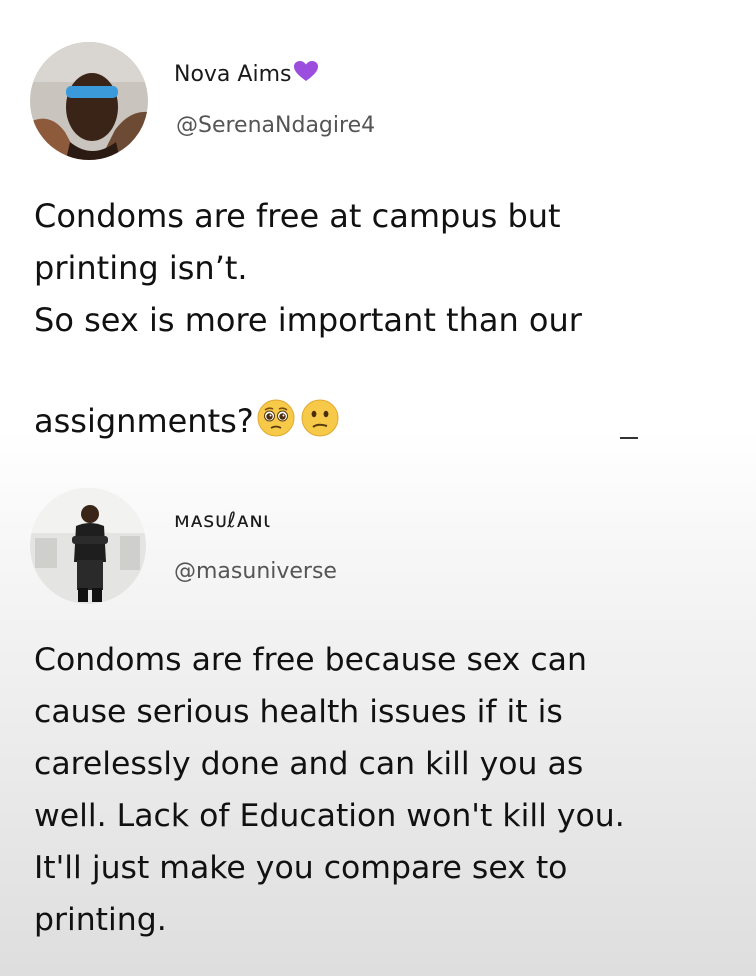  What do you see at coordinates (320, 399) in the screenshot?
I see `confused-face-icon` at bounding box center [320, 399].